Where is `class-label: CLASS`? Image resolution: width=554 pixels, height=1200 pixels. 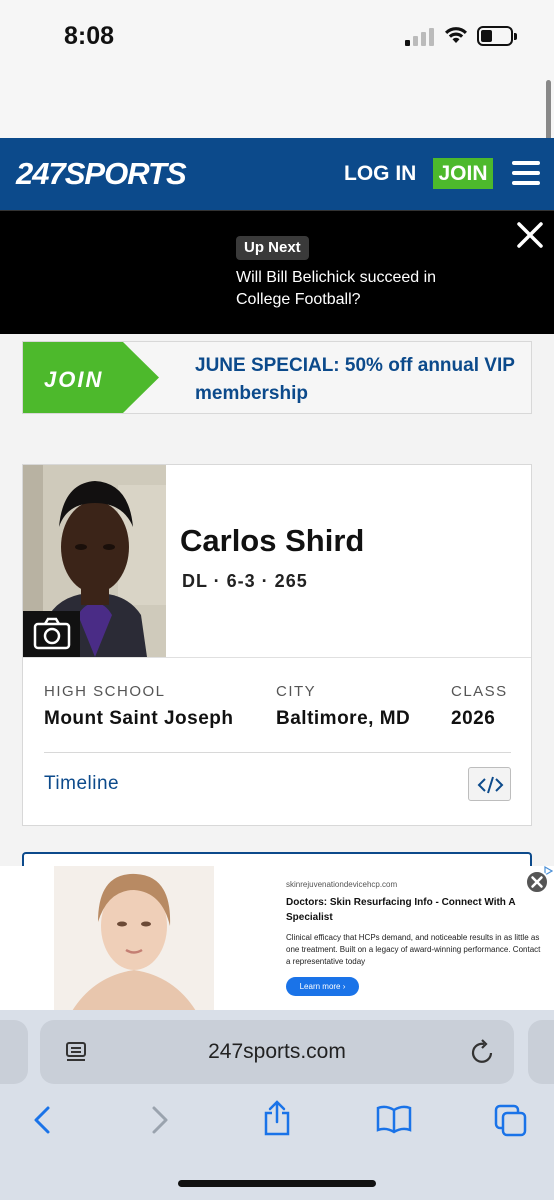
class-label: CLASS is located at coordinates (479, 691).